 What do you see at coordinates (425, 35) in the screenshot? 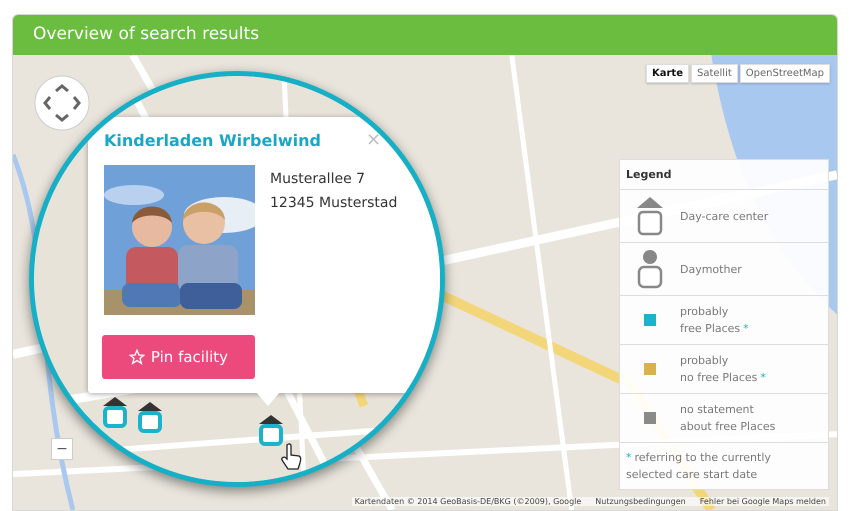
I see `panel-title: Overview of search results` at bounding box center [425, 35].